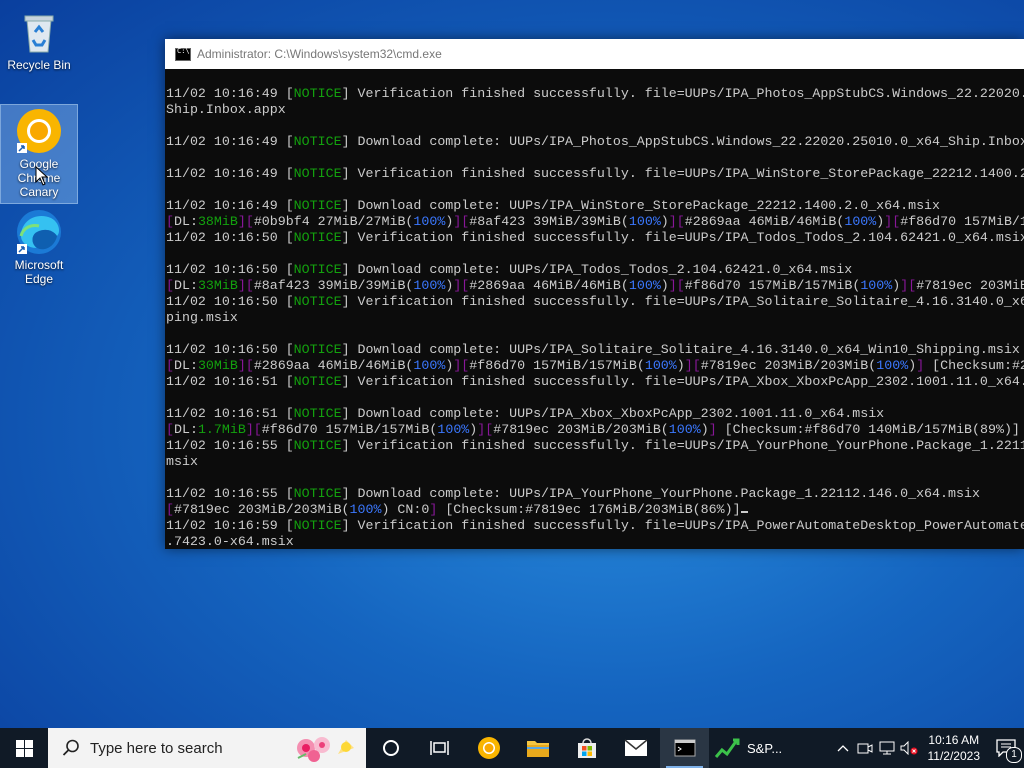 This screenshot has width=1024, height=768. I want to click on task-view-button, so click(439, 748).